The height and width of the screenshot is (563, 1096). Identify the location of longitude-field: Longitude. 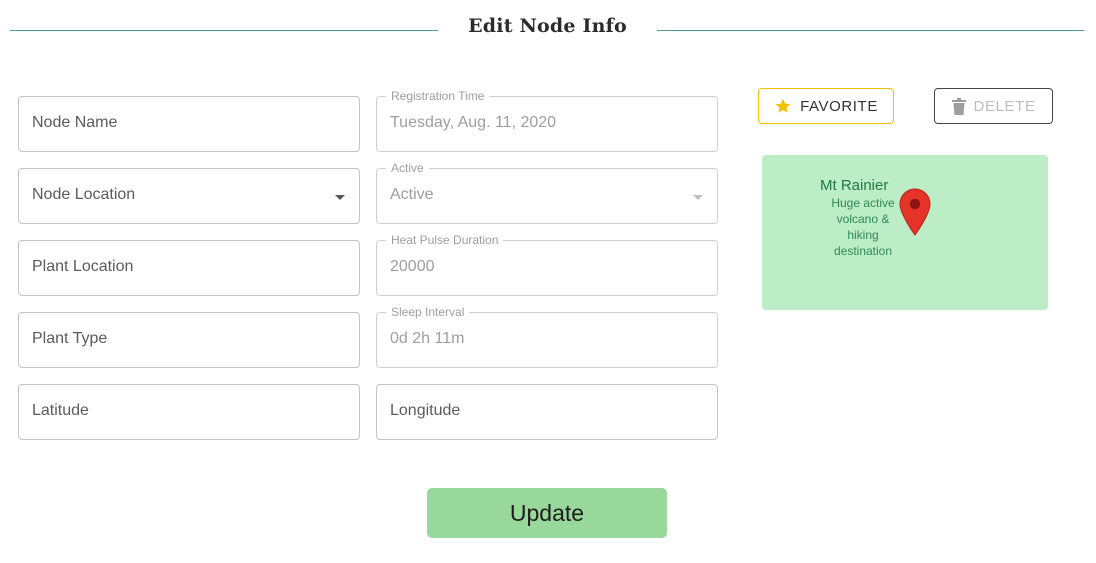
(547, 412).